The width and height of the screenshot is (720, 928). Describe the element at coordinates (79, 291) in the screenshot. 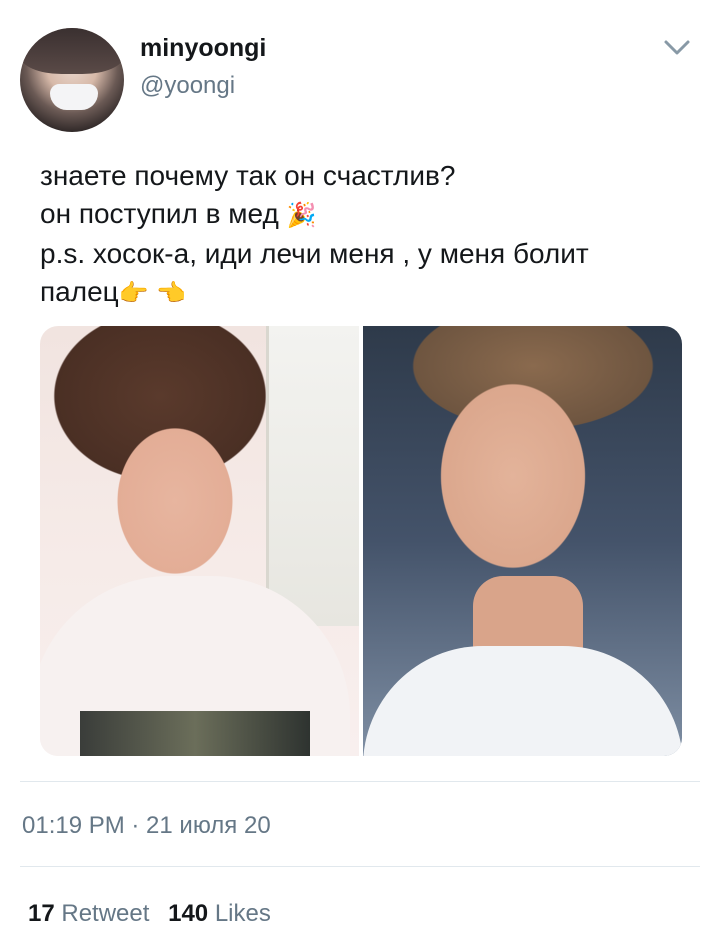

I see `tweet-line: палец` at that location.